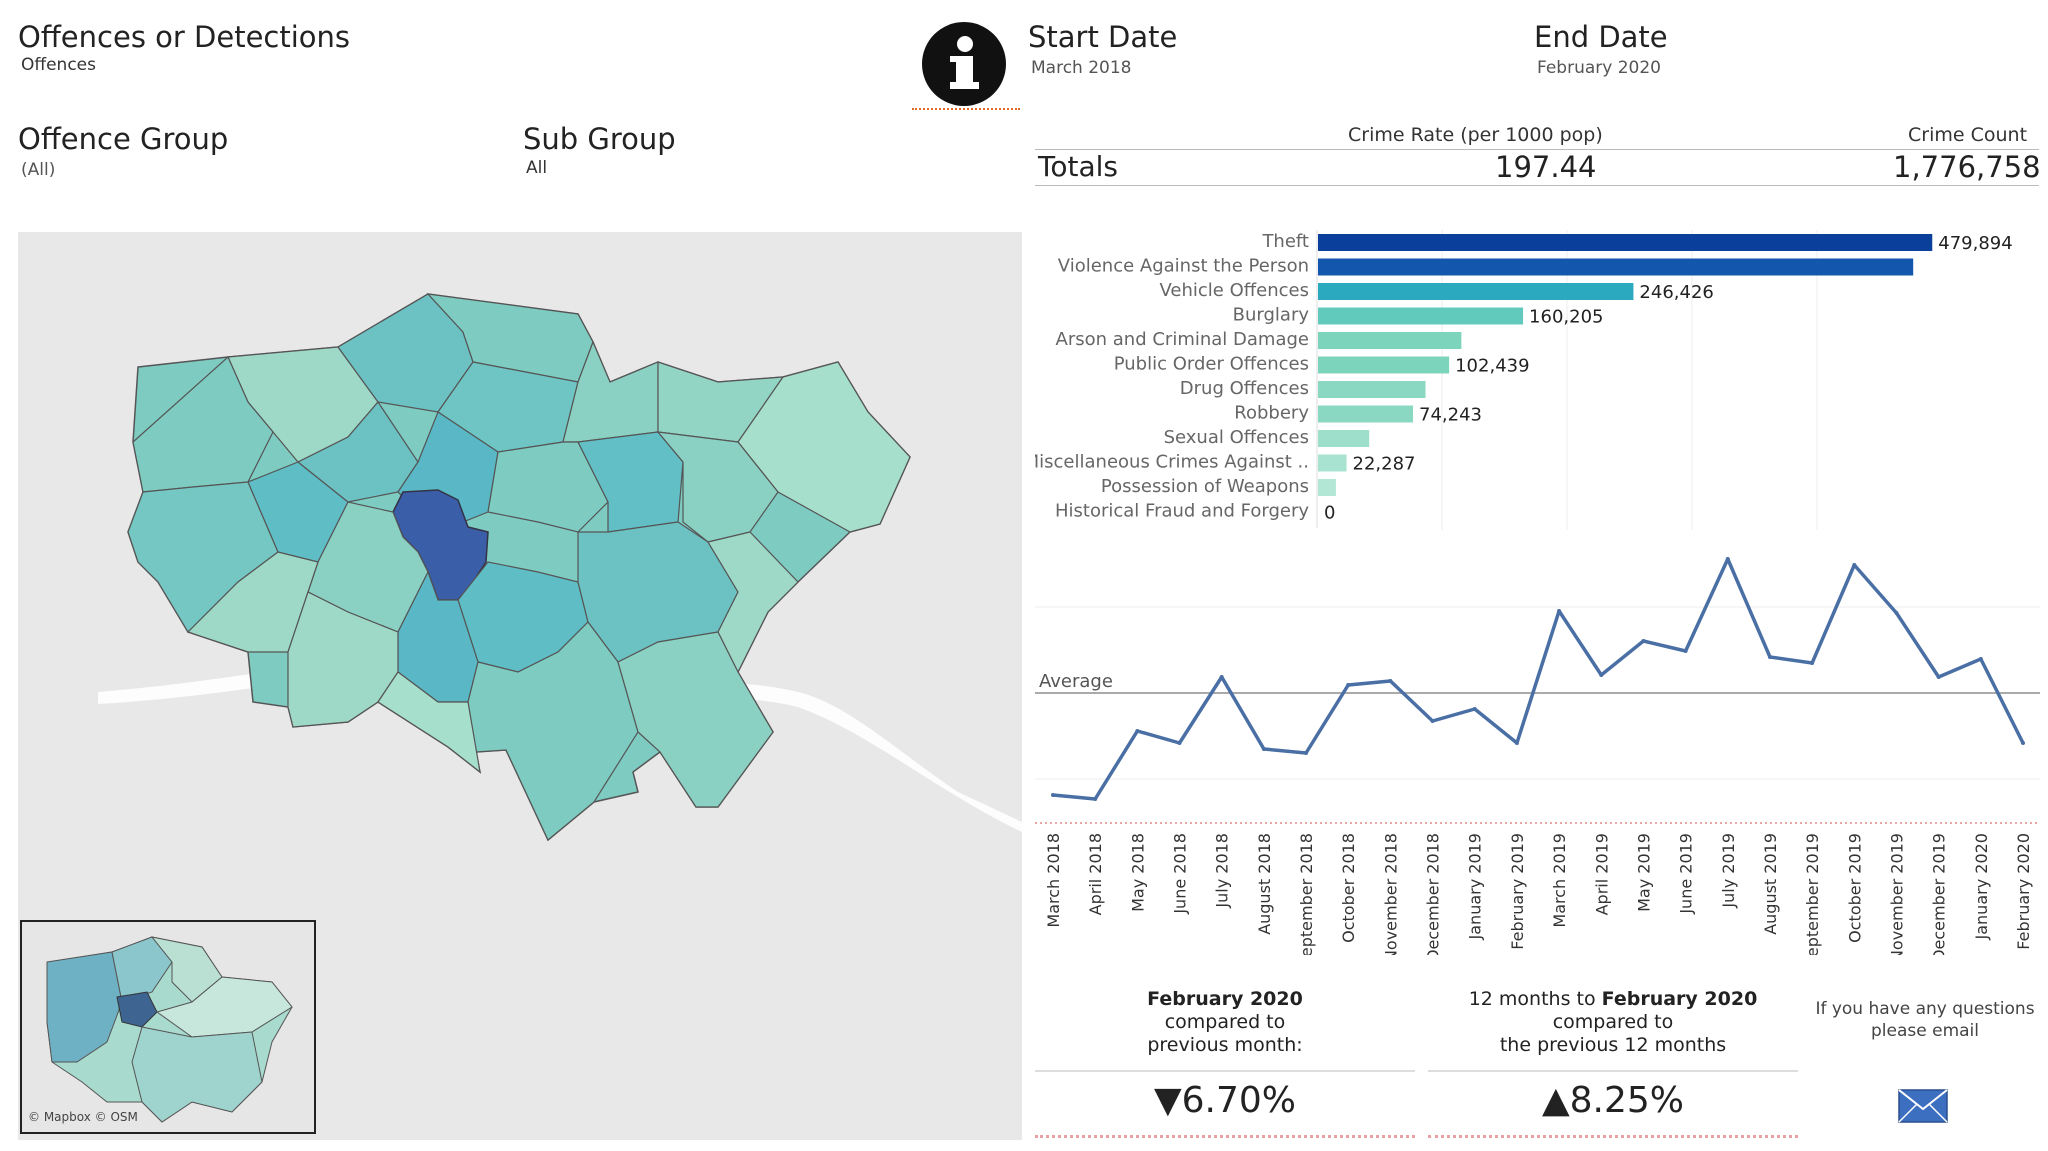  I want to click on kpi-year-underline, so click(1613, 1136).